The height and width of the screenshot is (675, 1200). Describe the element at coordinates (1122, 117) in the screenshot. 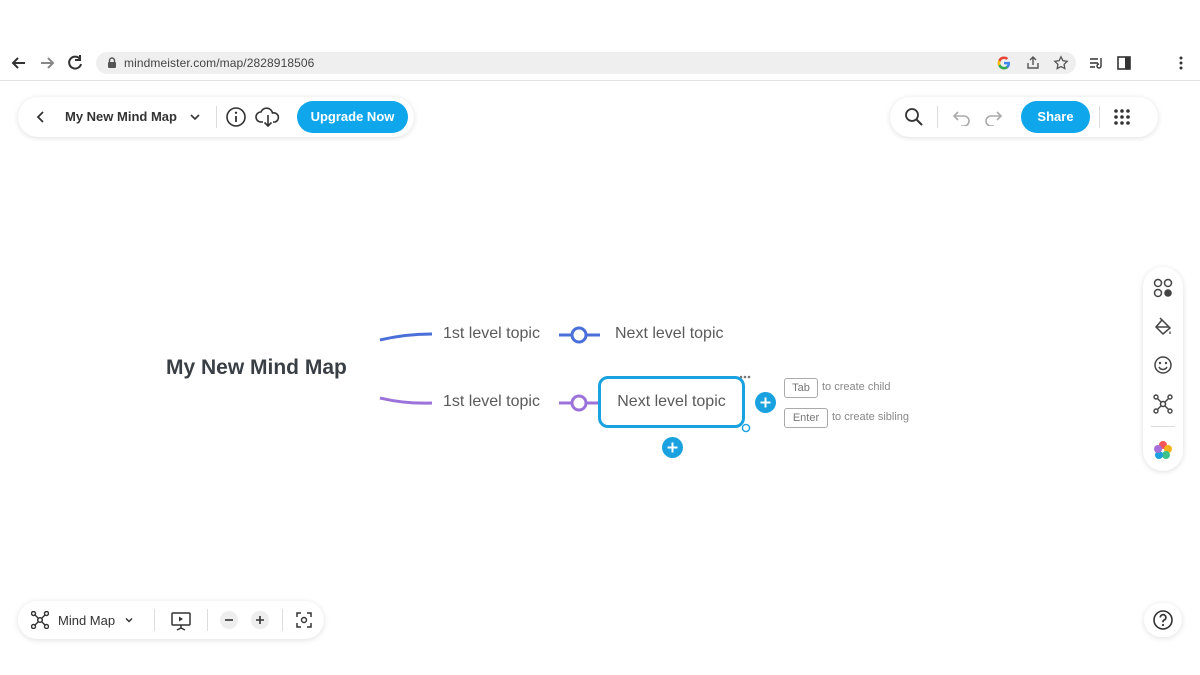

I see `apps-grid-icon` at that location.